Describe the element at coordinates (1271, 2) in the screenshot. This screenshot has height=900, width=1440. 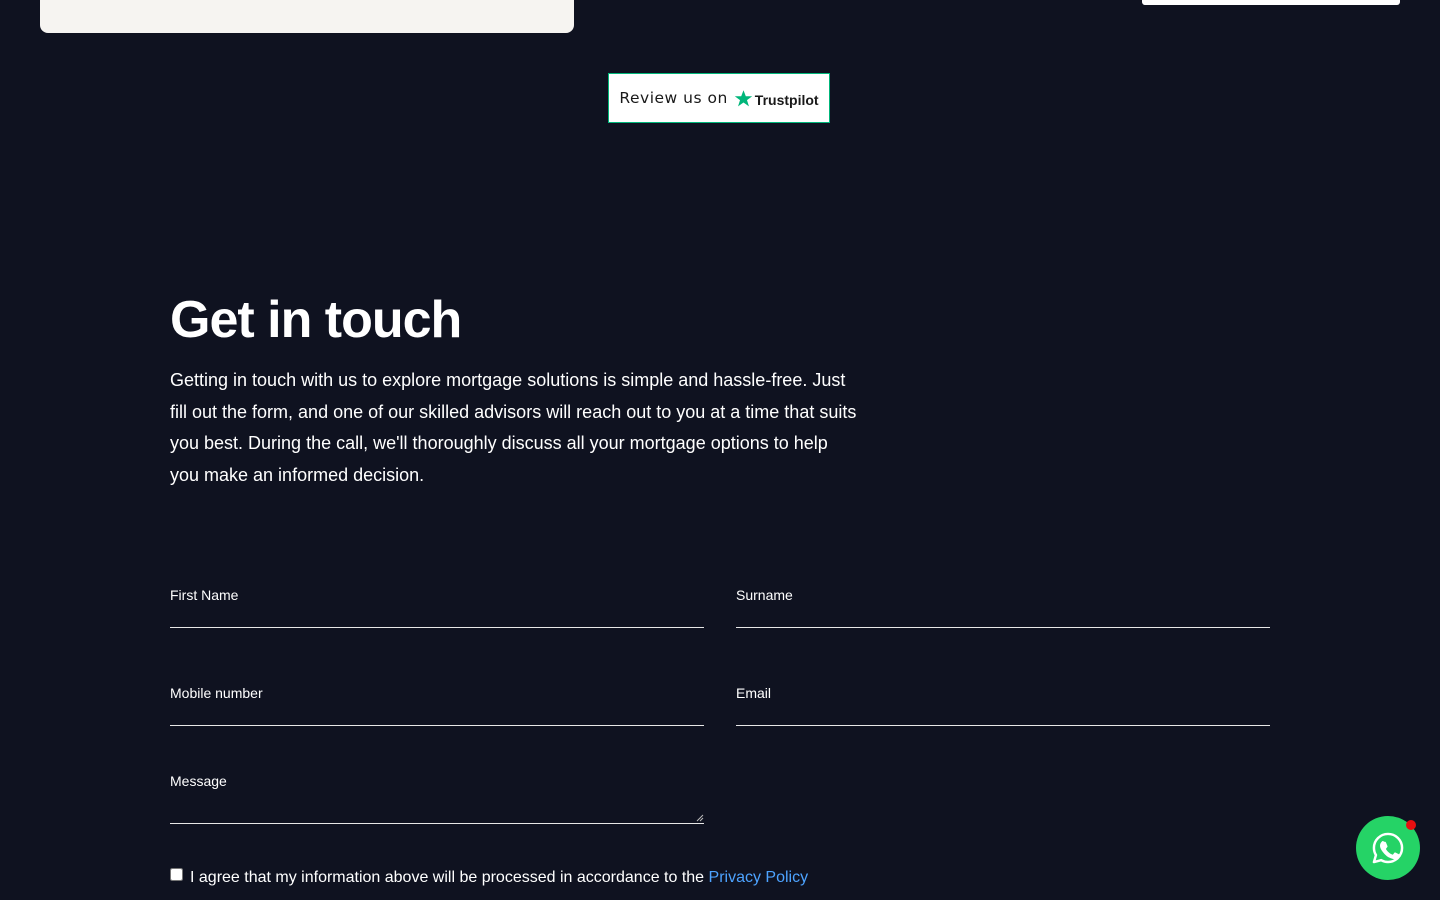
I see `top-right-card-edge` at that location.